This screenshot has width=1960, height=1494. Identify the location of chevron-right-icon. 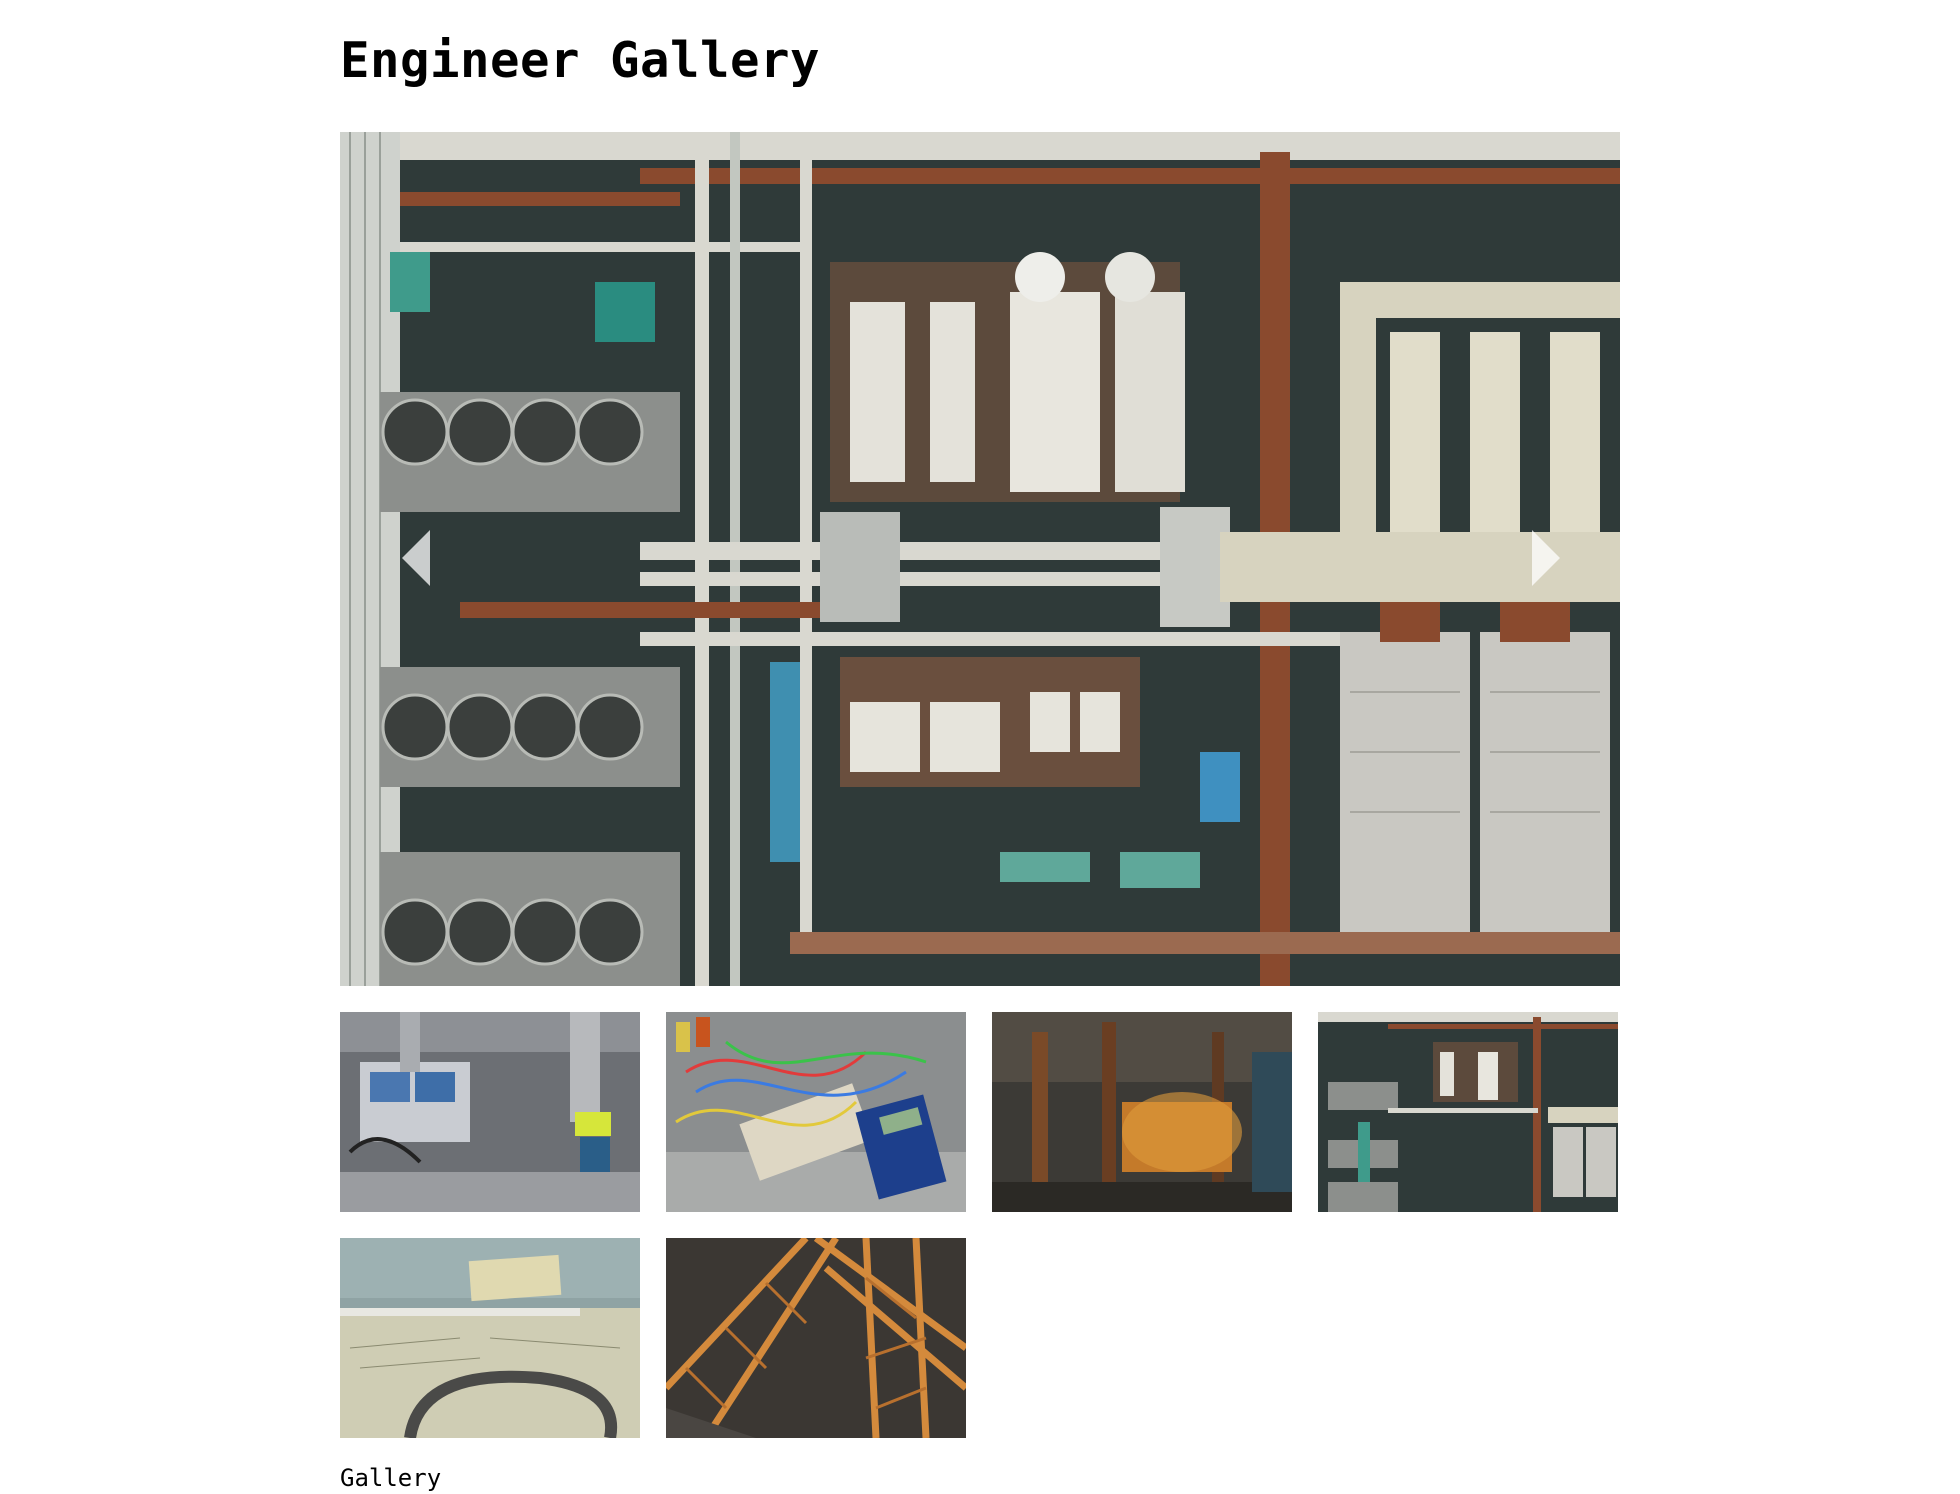
(1546, 558).